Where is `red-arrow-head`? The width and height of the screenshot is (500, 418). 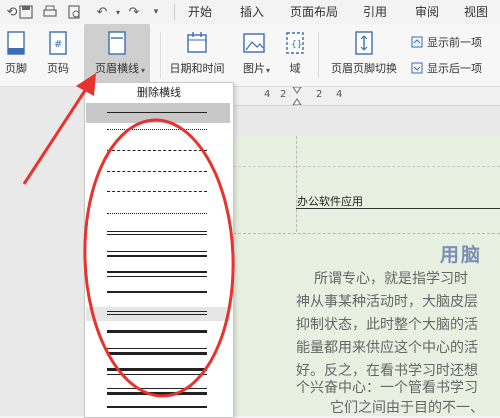
red-arrow-head is located at coordinates (86, 84).